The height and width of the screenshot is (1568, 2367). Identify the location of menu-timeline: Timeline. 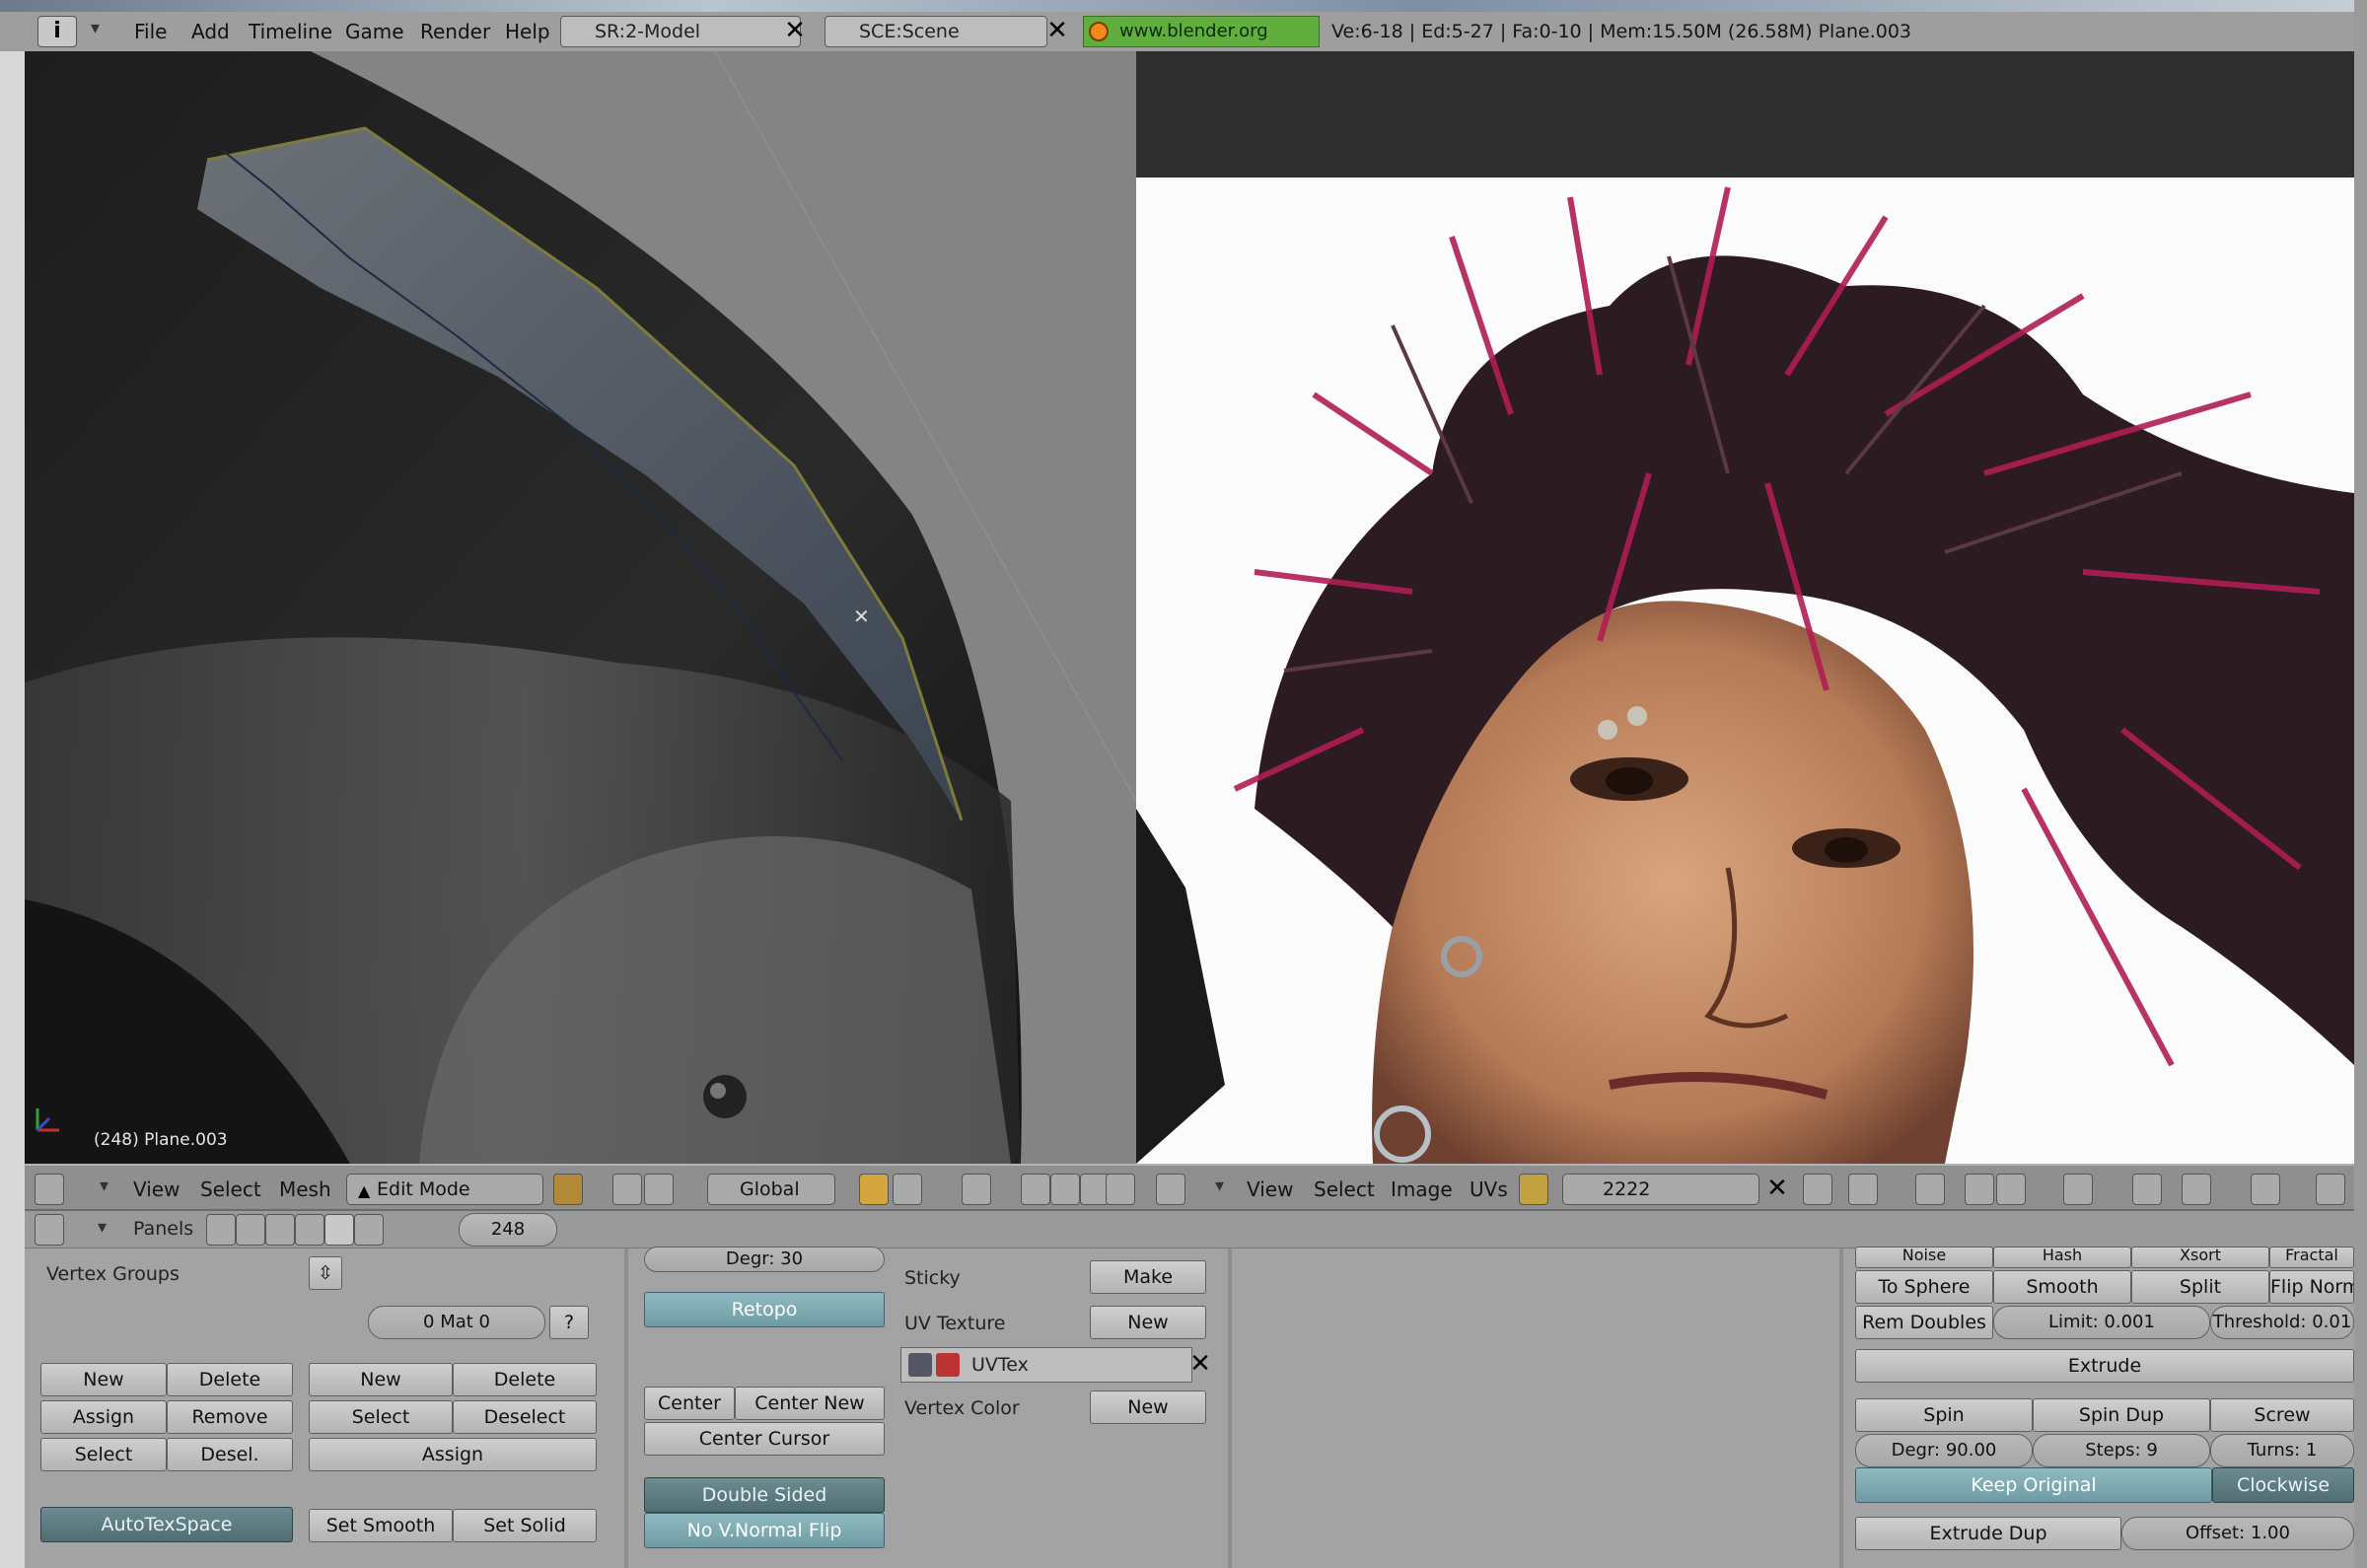
(290, 31).